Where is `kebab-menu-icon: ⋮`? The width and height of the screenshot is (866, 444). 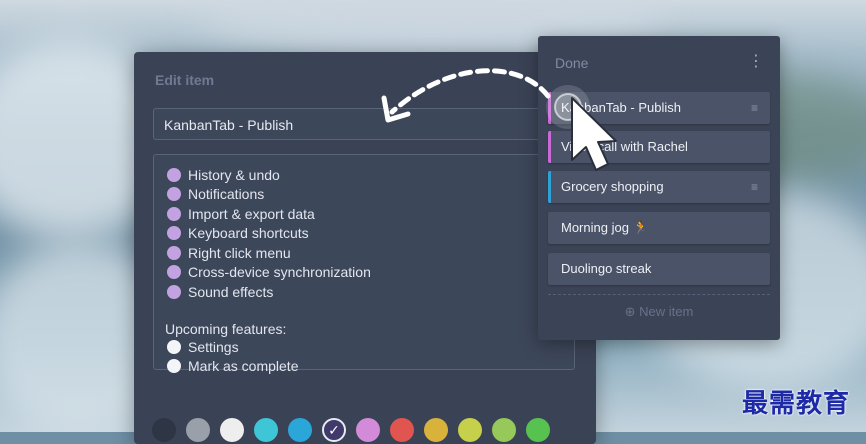 kebab-menu-icon: ⋮ is located at coordinates (756, 62).